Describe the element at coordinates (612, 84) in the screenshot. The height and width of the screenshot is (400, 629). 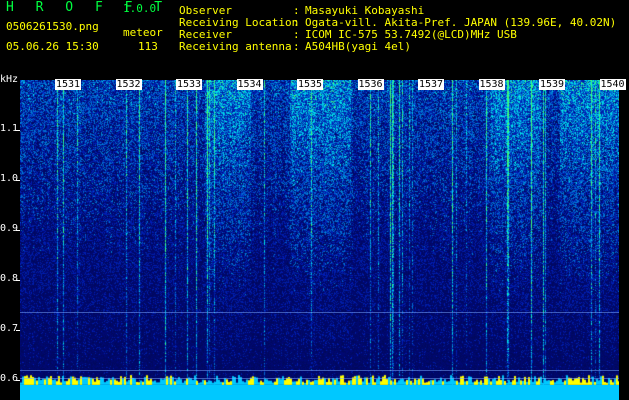
I see `time-tick-label: 1540` at that location.